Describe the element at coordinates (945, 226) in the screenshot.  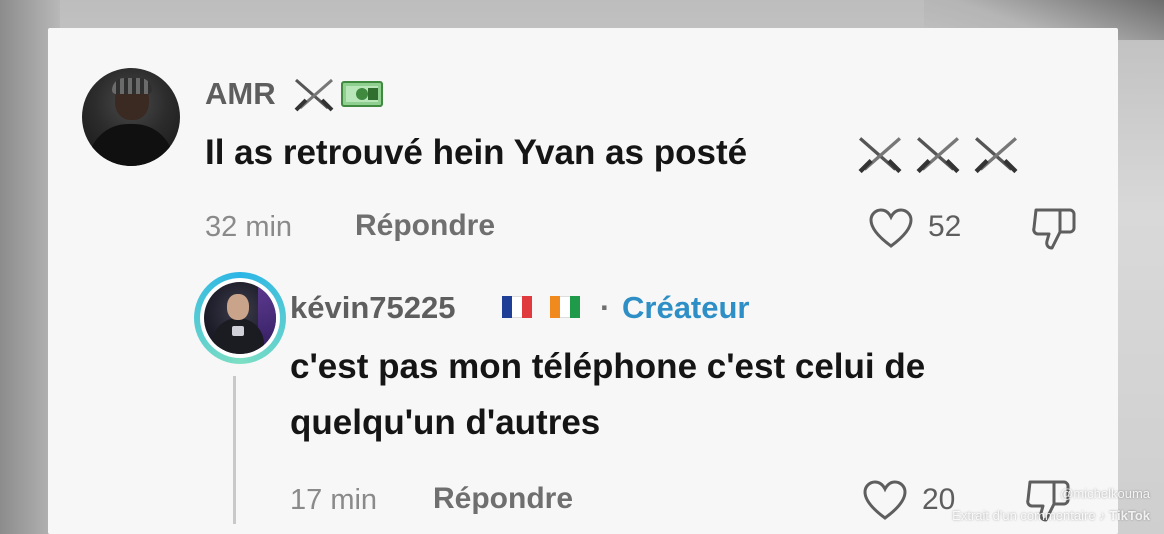
I see `comment-like-count: 52` at that location.